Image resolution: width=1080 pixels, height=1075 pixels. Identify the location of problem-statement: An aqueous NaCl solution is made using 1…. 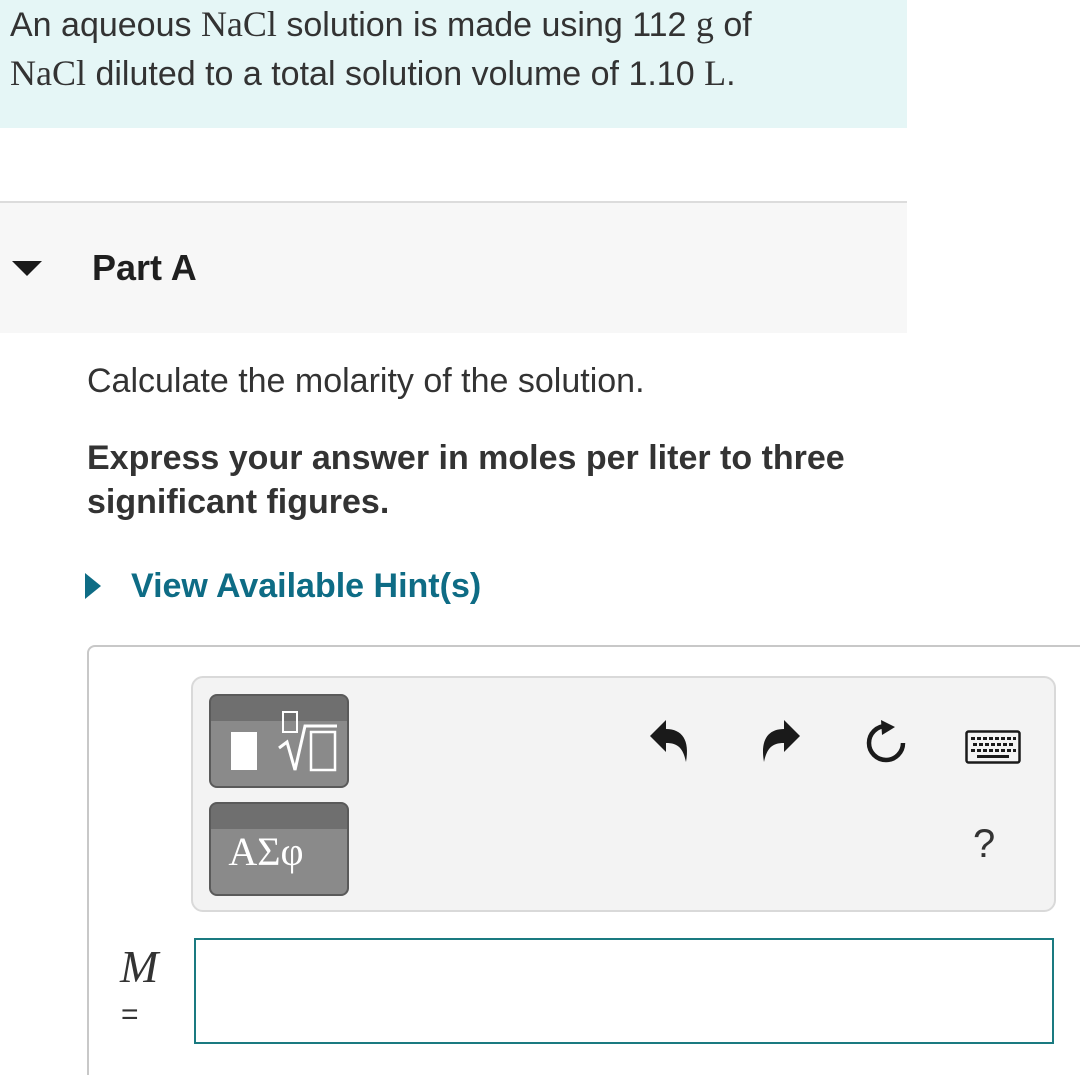
(453, 64).